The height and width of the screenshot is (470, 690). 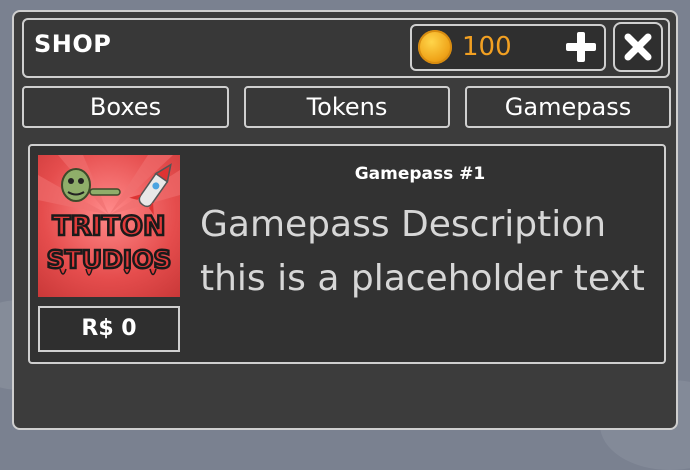 What do you see at coordinates (347, 107) in the screenshot?
I see `tab-tokens: Tokens` at bounding box center [347, 107].